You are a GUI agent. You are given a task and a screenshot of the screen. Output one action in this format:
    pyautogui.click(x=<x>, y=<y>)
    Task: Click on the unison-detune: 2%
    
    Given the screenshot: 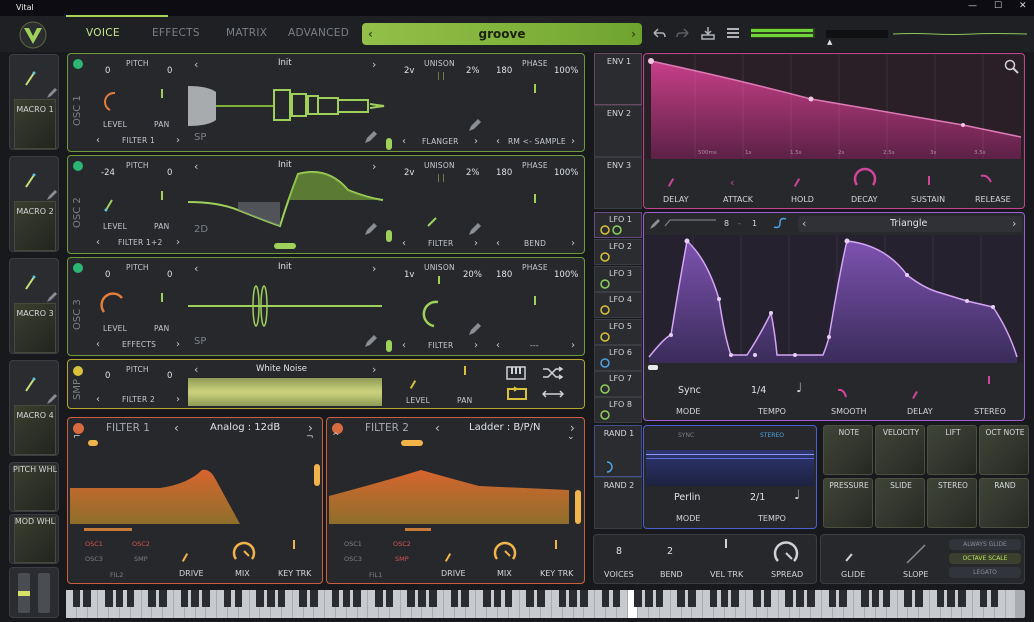 What is the action you would take?
    pyautogui.click(x=473, y=173)
    